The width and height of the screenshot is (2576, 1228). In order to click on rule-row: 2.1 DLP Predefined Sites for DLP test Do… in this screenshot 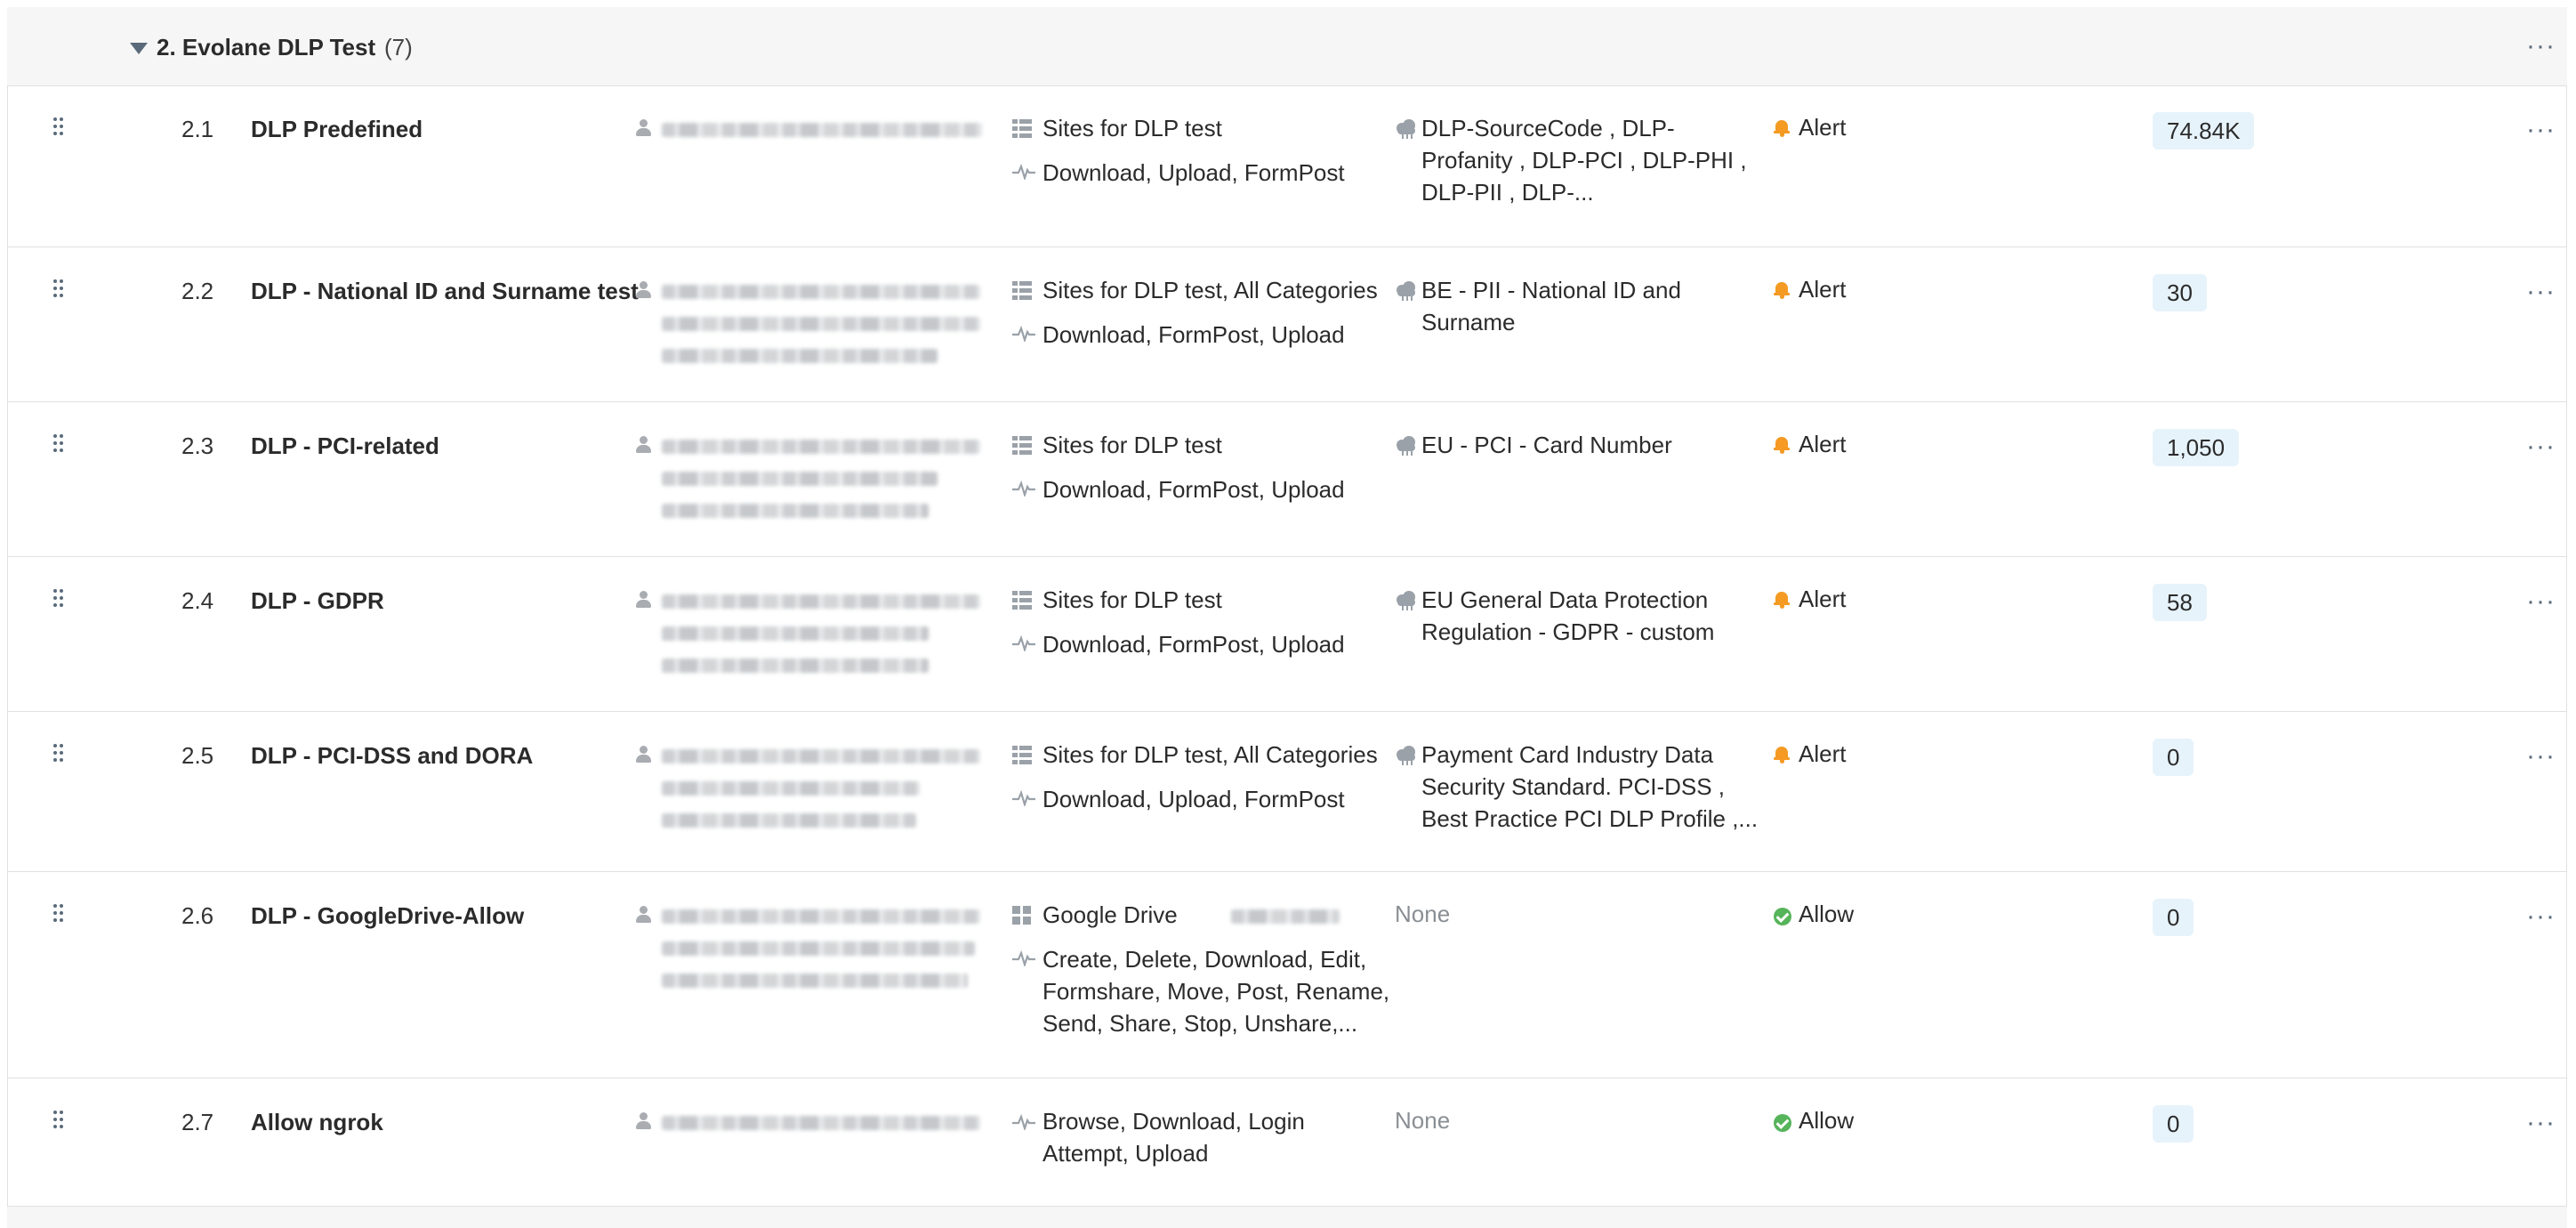, I will do `click(1287, 166)`.